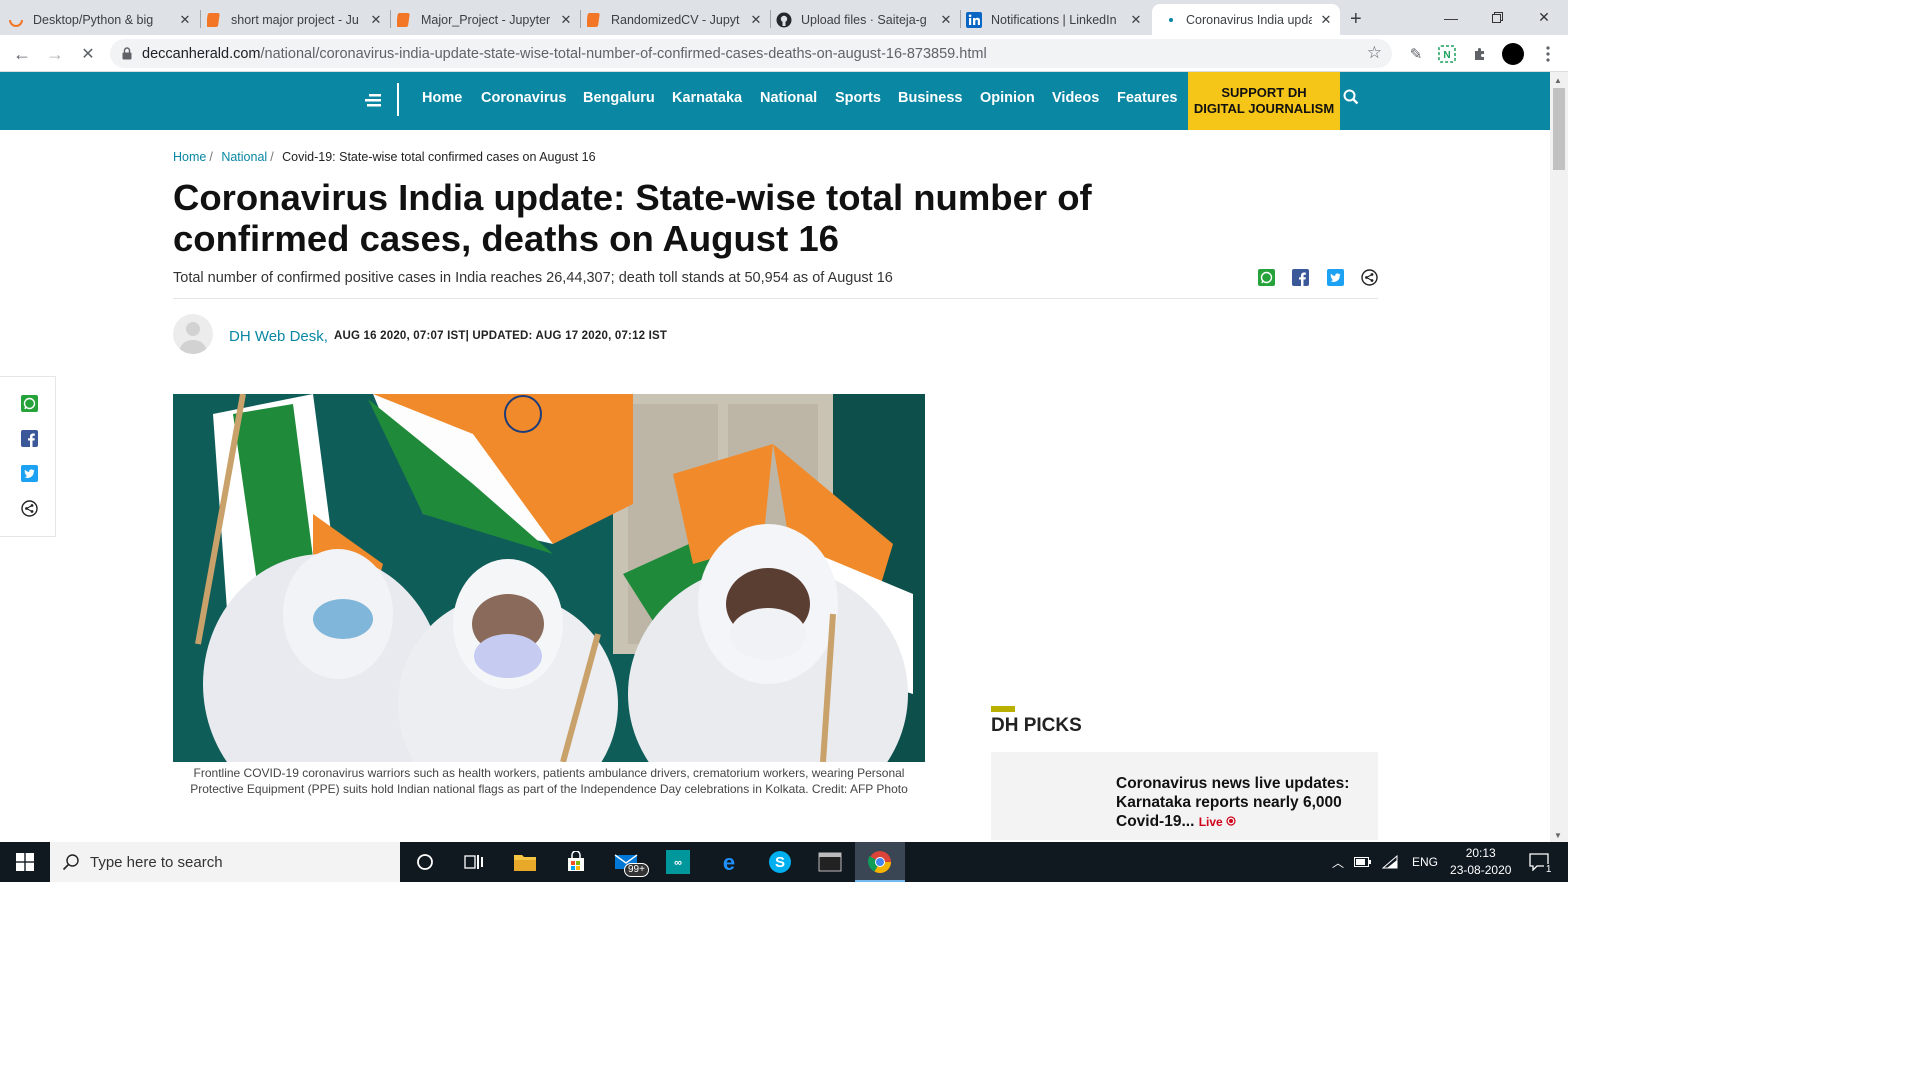  I want to click on github-icon, so click(784, 20).